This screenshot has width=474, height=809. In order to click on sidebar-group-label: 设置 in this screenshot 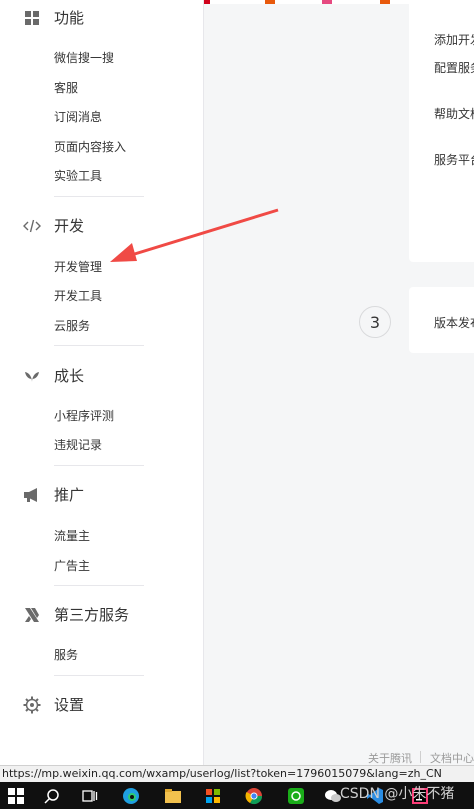, I will do `click(69, 705)`.